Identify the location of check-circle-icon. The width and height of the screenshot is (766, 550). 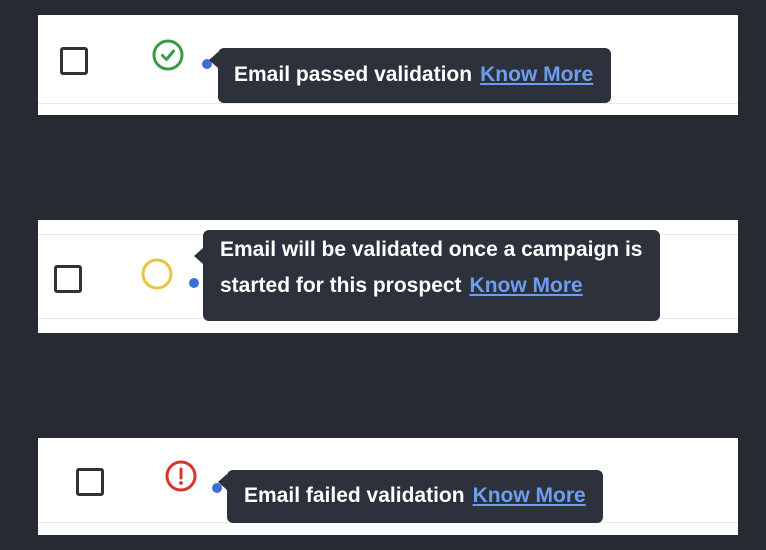
(168, 55).